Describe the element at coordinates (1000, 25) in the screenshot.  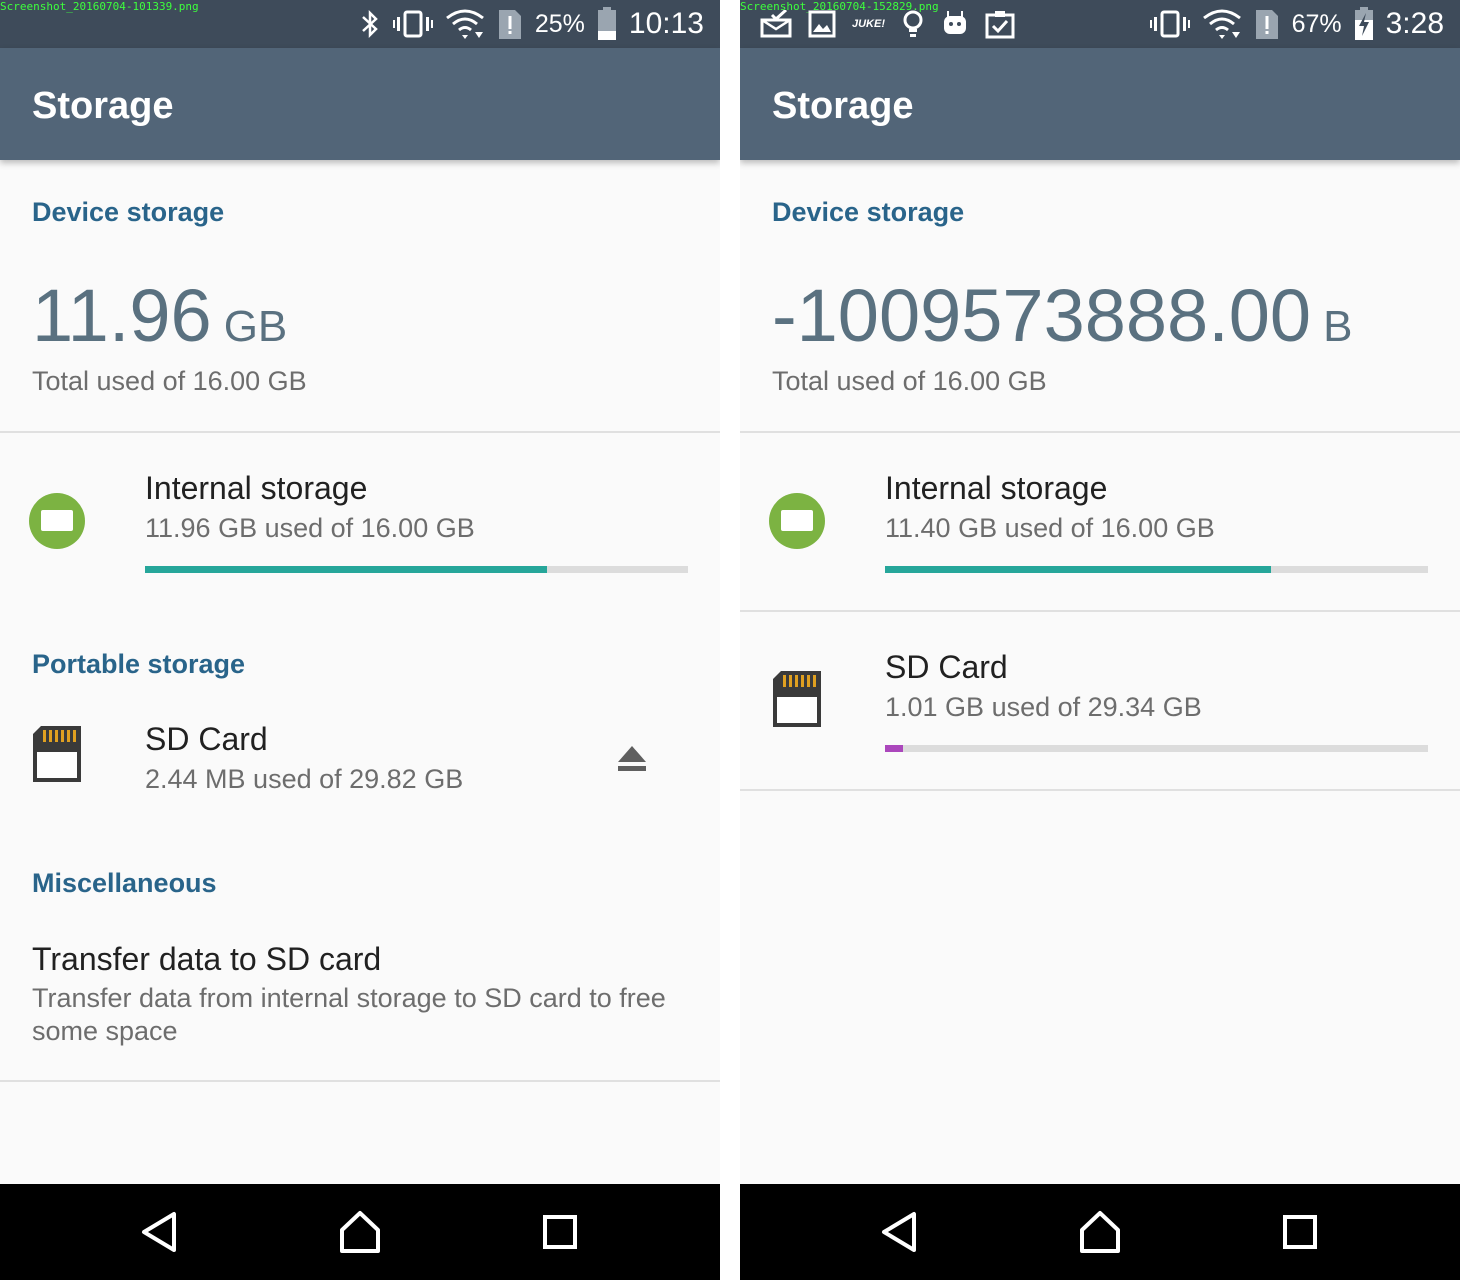
I see `clipboard-check-icon` at that location.